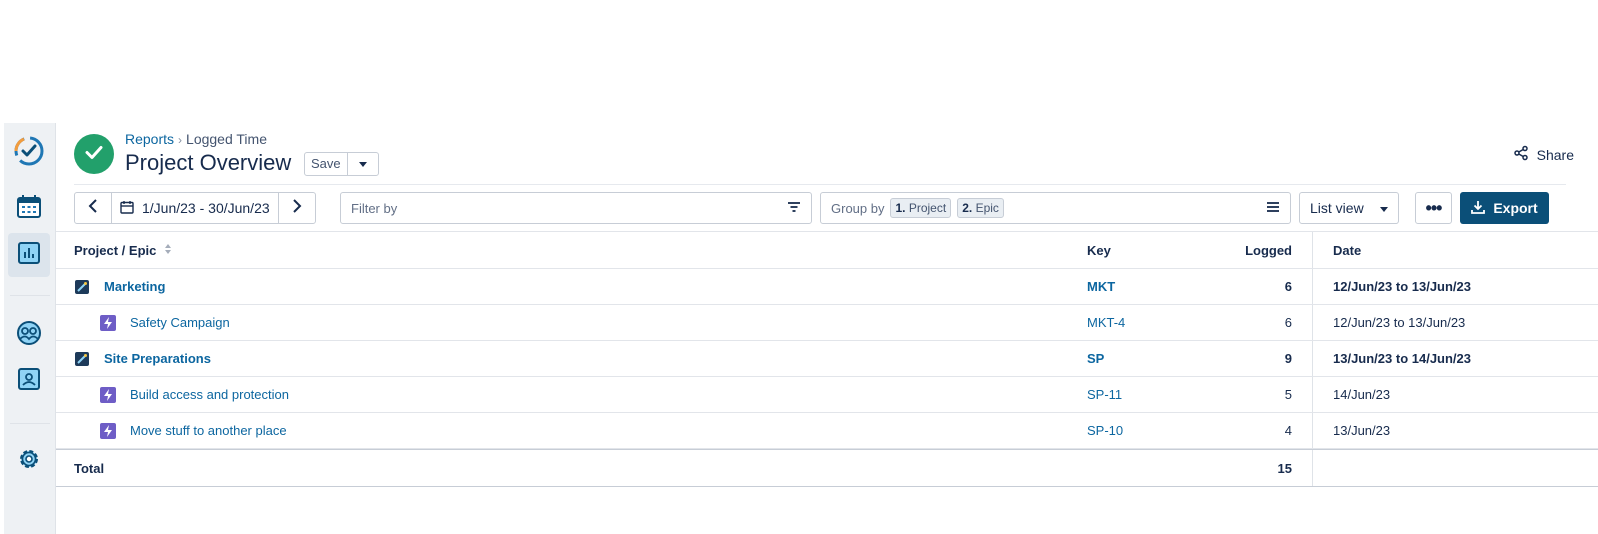  I want to click on reports-icon, so click(29, 255).